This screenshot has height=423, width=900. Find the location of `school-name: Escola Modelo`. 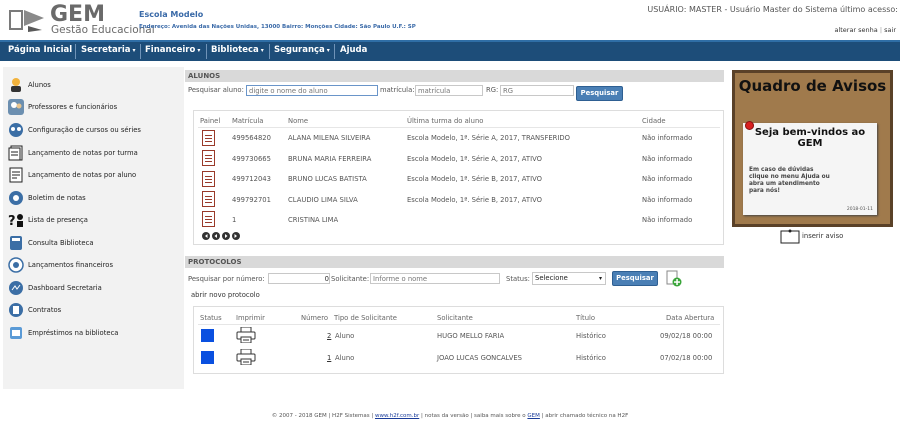

school-name: Escola Modelo is located at coordinates (171, 14).